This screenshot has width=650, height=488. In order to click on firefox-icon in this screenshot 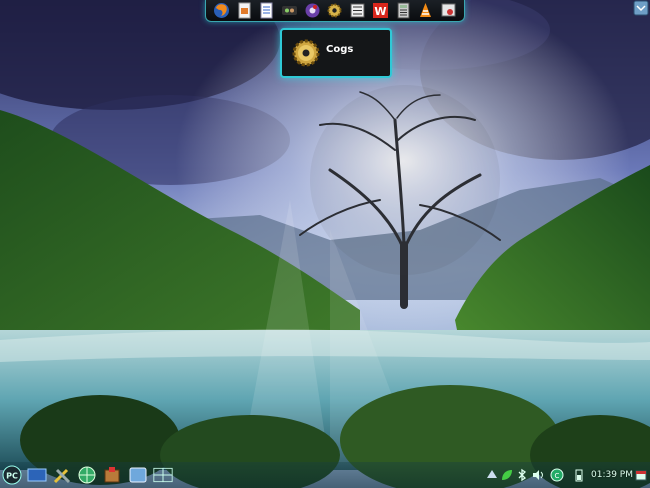, I will do `click(221, 10)`.